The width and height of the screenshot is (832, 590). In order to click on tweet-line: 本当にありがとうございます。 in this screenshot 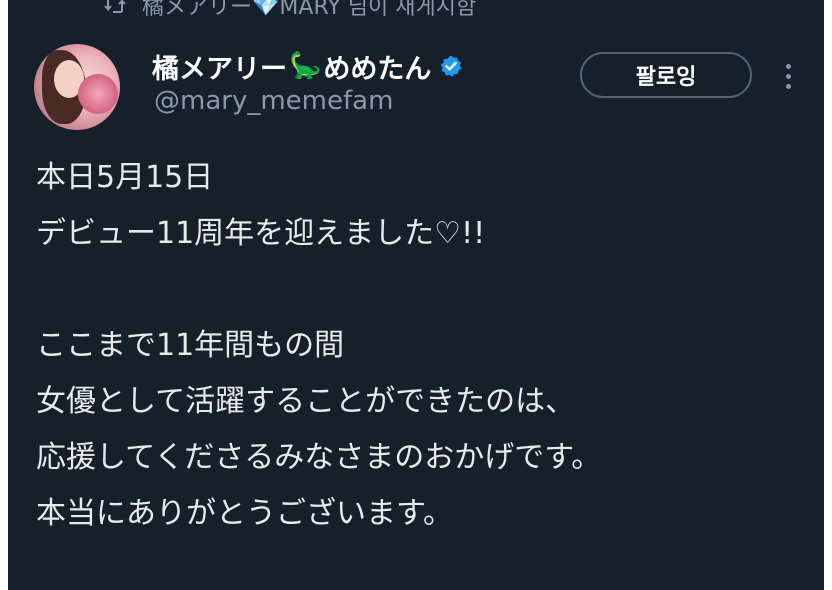, I will do `click(244, 513)`.